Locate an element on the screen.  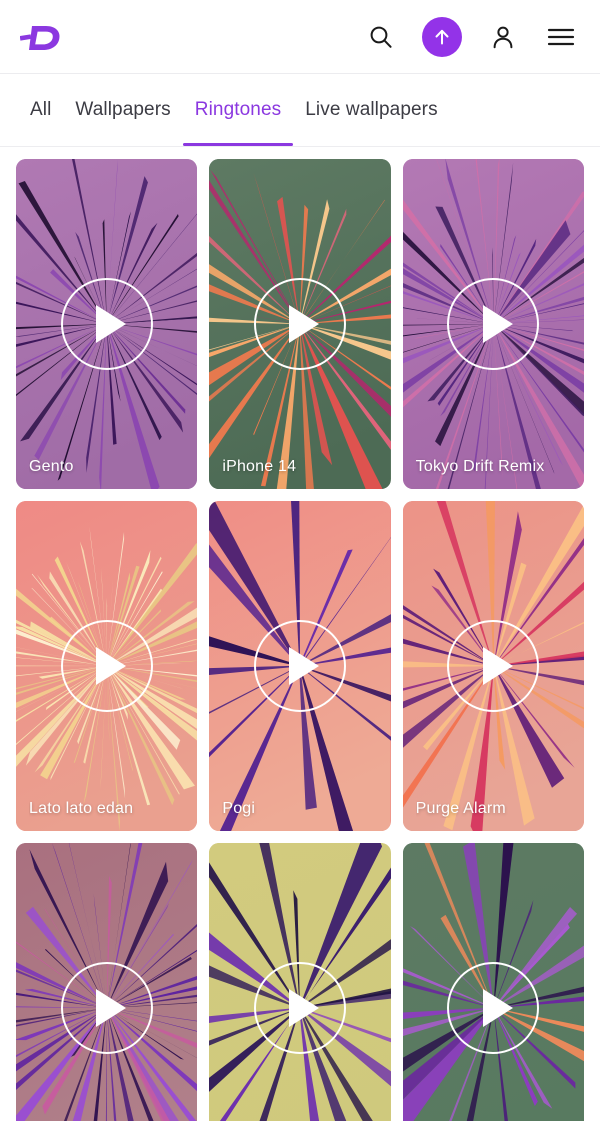
ringtone-card: Pogi is located at coordinates (300, 666).